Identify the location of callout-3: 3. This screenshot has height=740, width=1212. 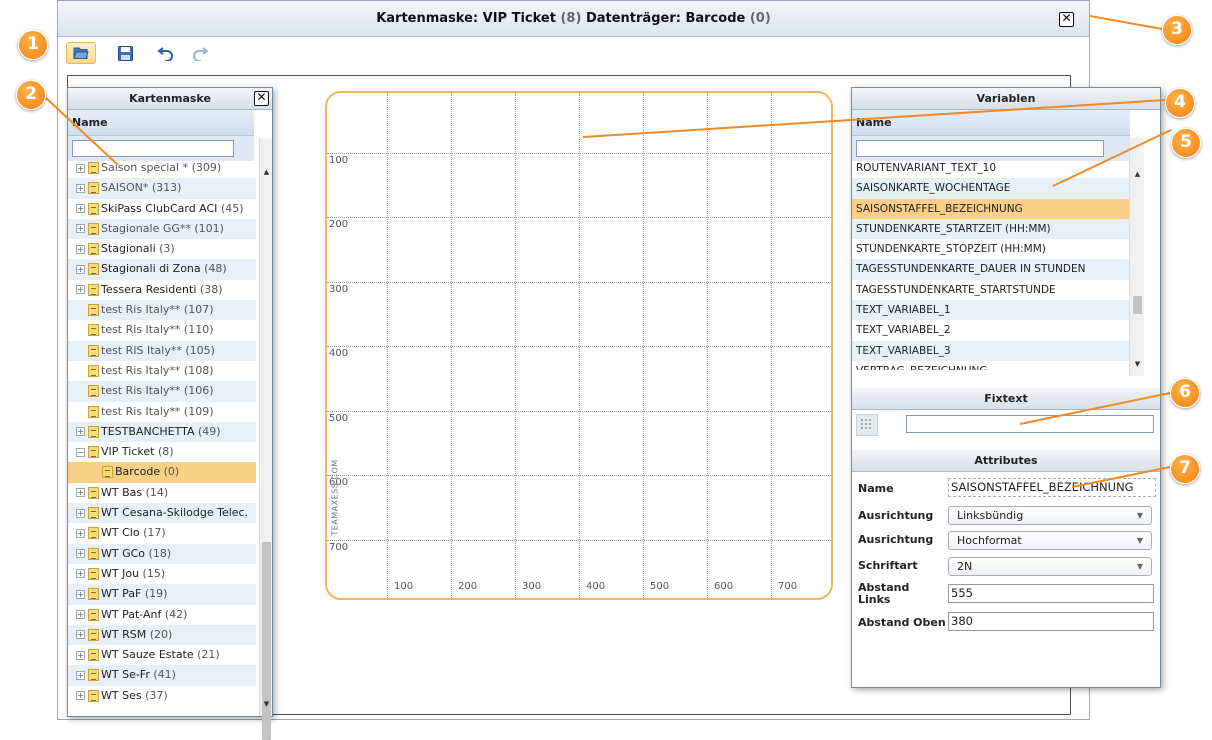
(1177, 30).